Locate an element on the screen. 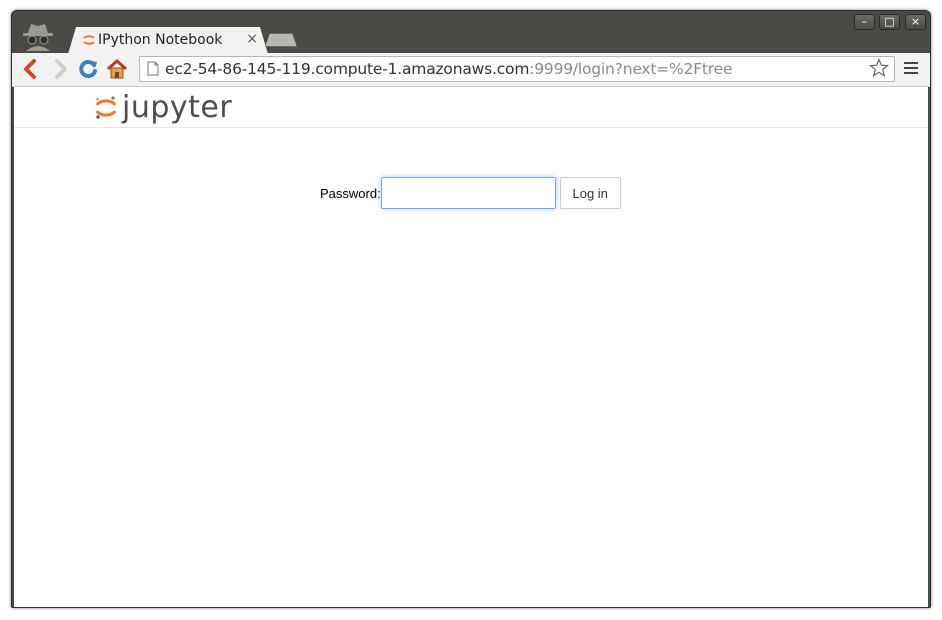  jupyter-favicon-icon is located at coordinates (89, 40).